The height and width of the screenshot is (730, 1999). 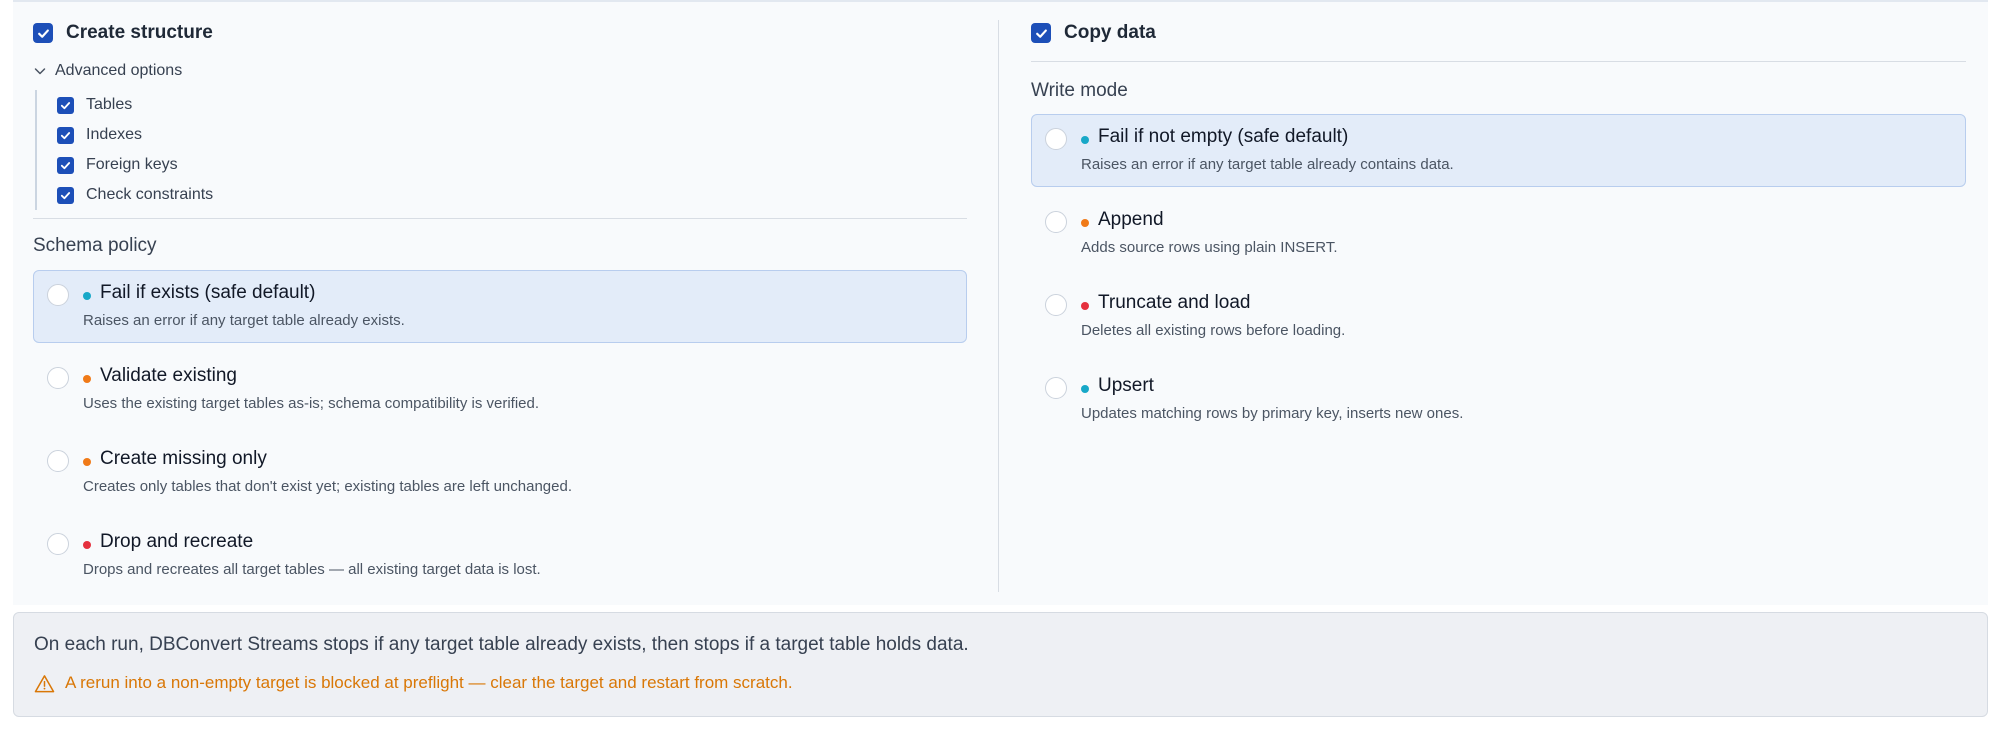 I want to click on warning-triangle-icon, so click(x=44, y=683).